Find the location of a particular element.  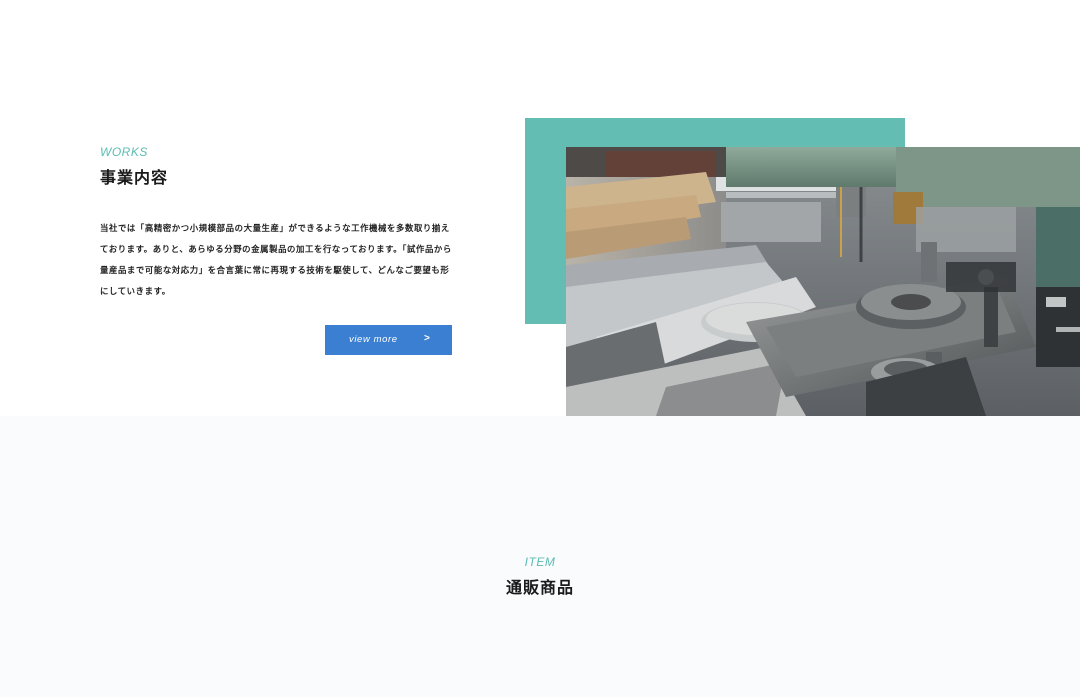

item-eyebrow: ITEM is located at coordinates (540, 562).